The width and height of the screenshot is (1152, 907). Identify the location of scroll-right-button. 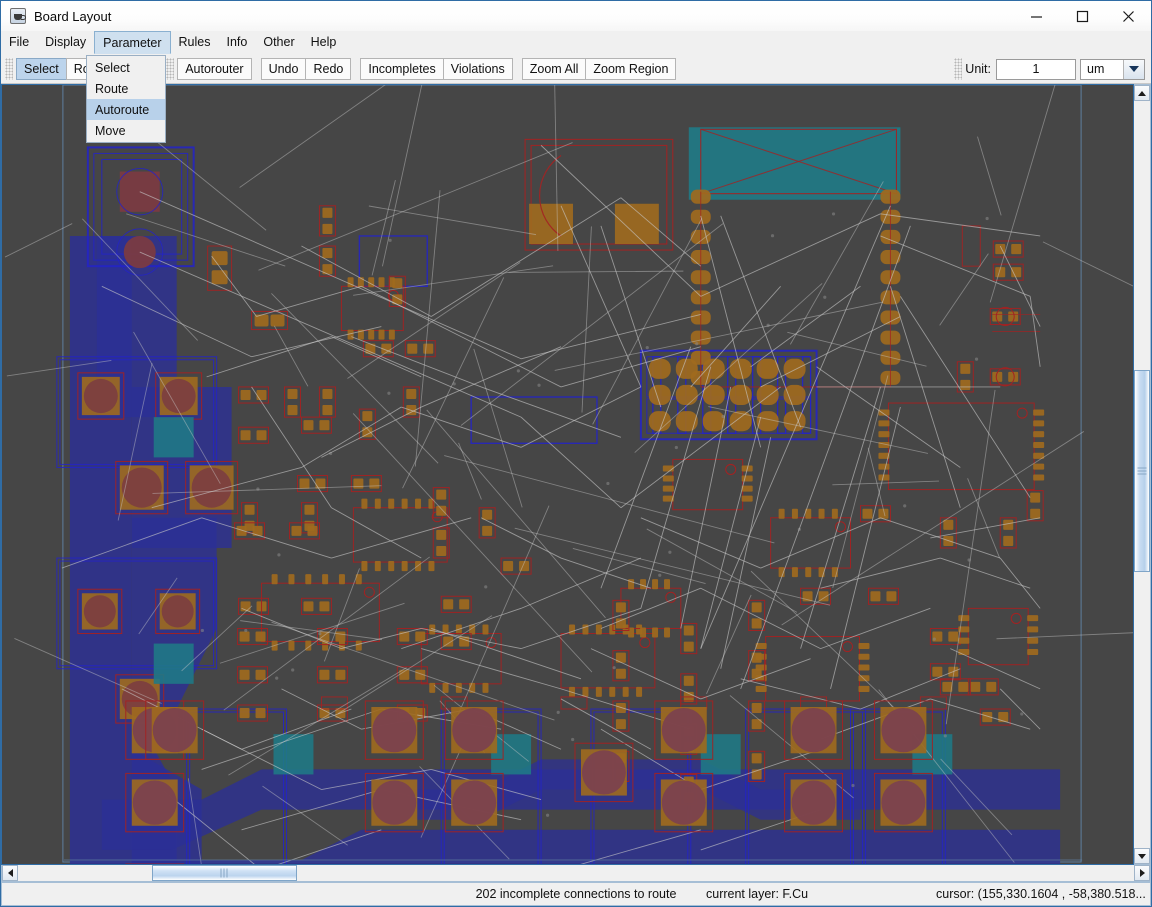
(1142, 873).